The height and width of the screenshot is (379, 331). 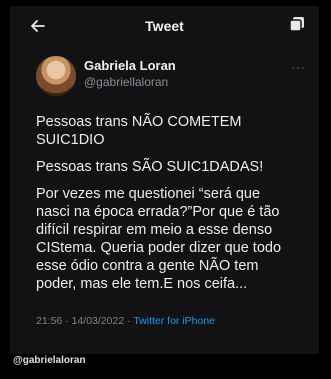 What do you see at coordinates (126, 82) in the screenshot?
I see `author-handle: @gabriellaloran` at bounding box center [126, 82].